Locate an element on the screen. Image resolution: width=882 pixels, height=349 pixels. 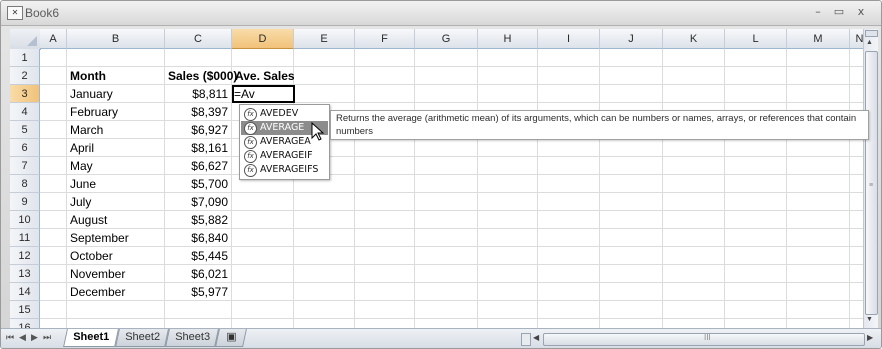
month-cell: October is located at coordinates (91, 256).